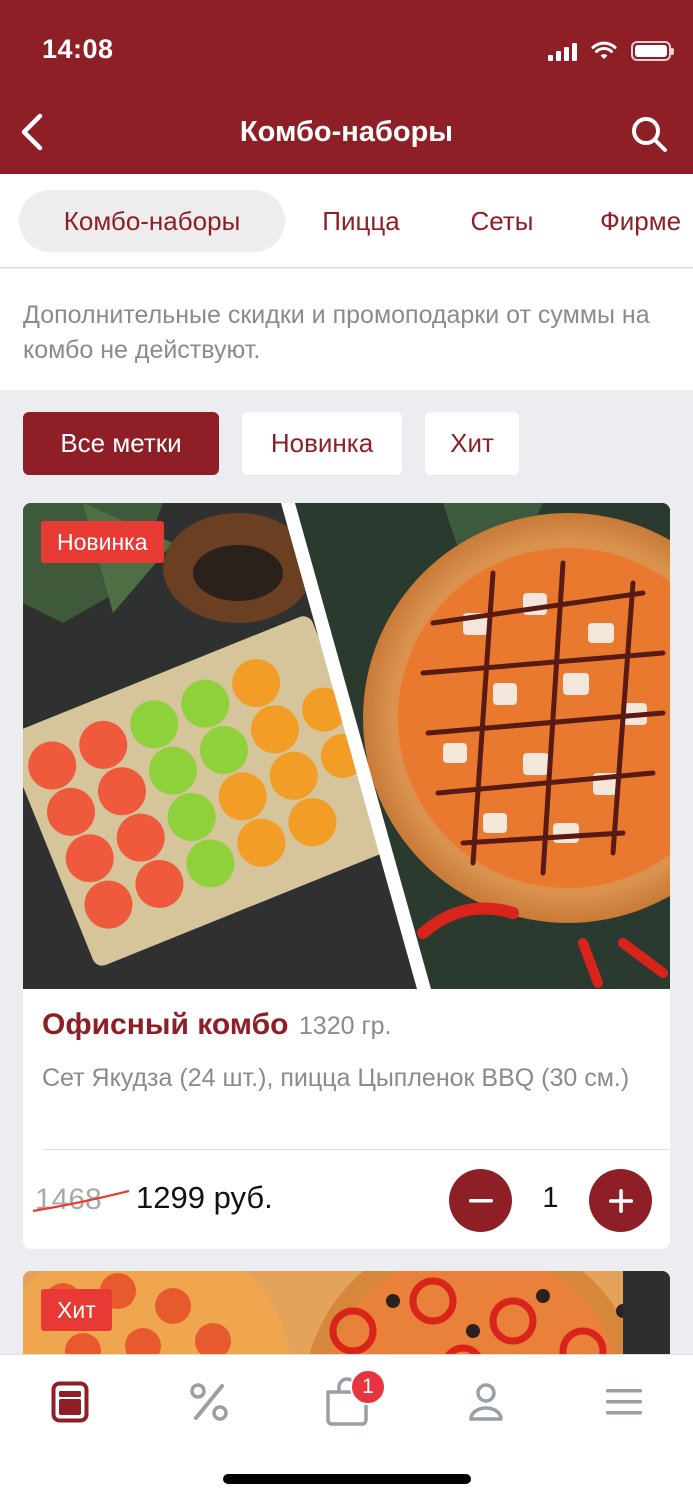 This screenshot has width=693, height=1500. I want to click on tab-promotions, so click(209, 1402).